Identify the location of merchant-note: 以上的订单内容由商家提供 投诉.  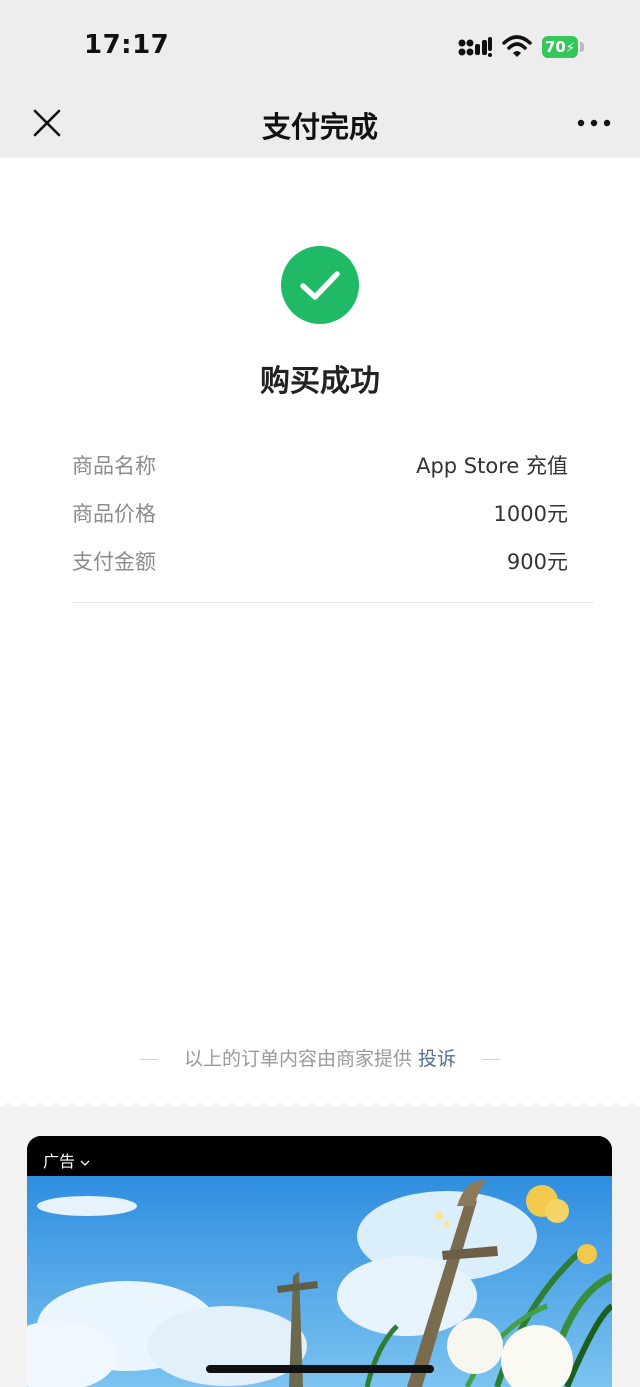
(320, 1059).